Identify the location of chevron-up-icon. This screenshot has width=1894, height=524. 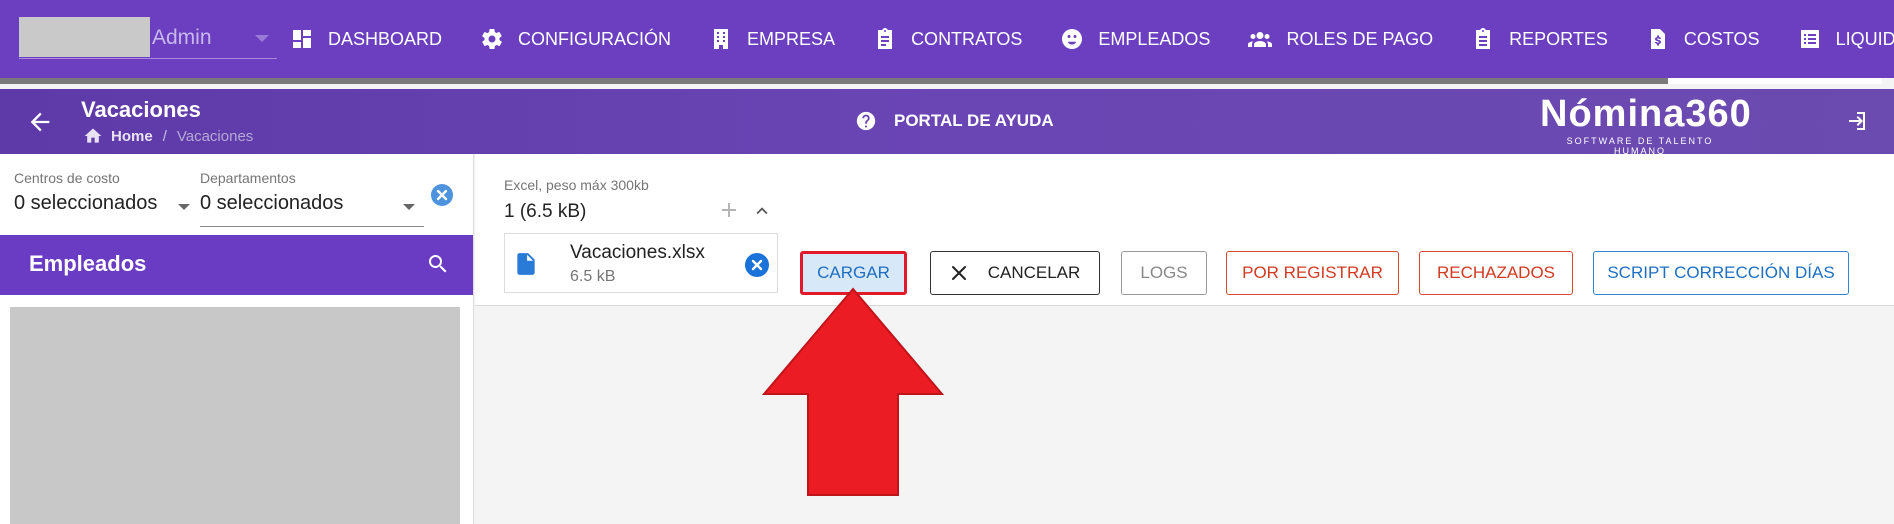
(762, 211).